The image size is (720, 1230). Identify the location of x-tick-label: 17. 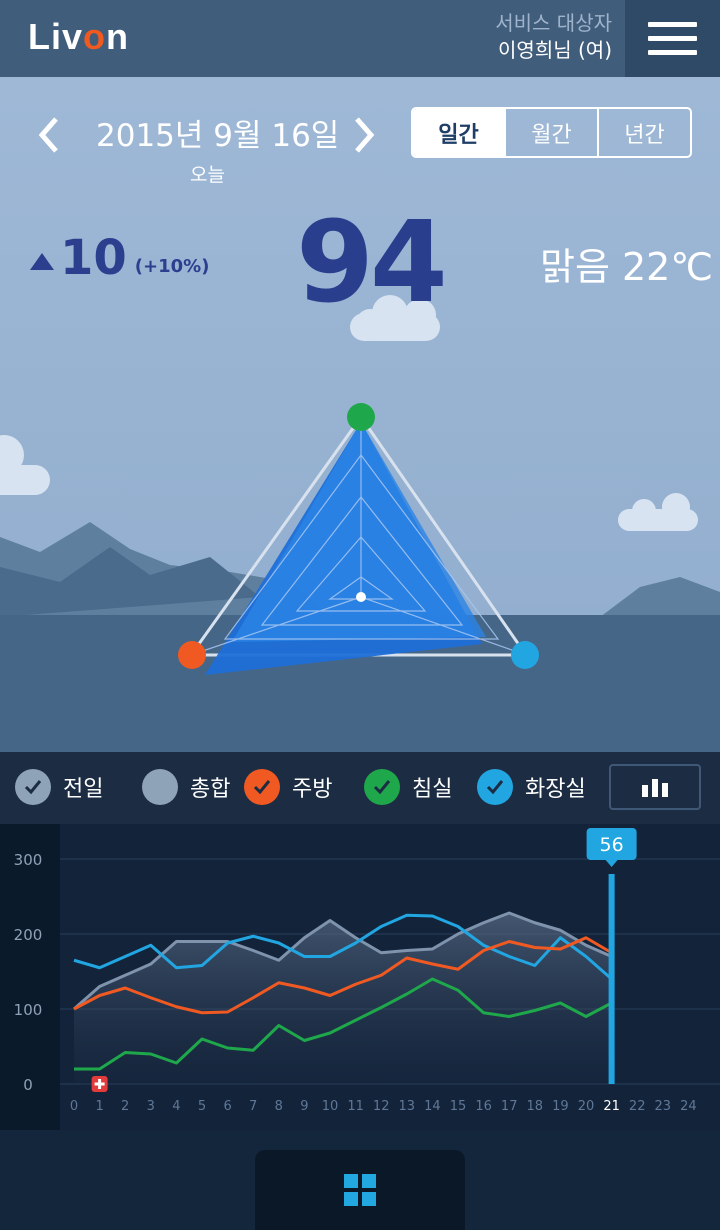
(509, 1106).